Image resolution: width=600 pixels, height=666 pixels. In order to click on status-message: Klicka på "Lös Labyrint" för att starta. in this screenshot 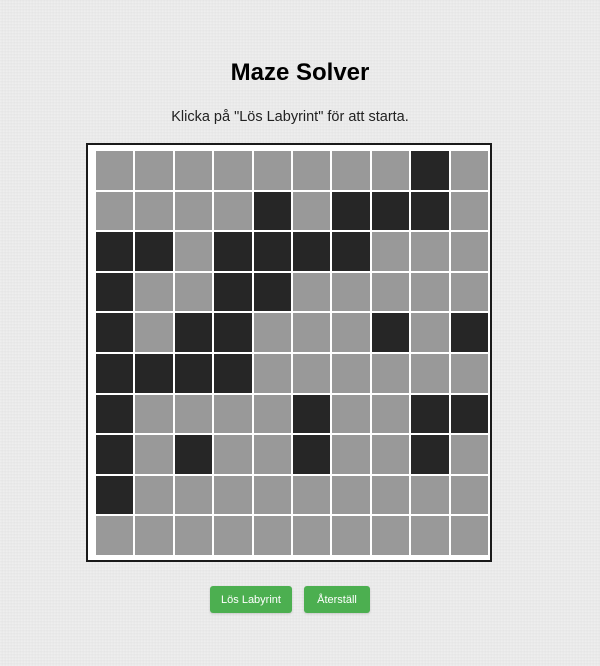, I will do `click(290, 117)`.